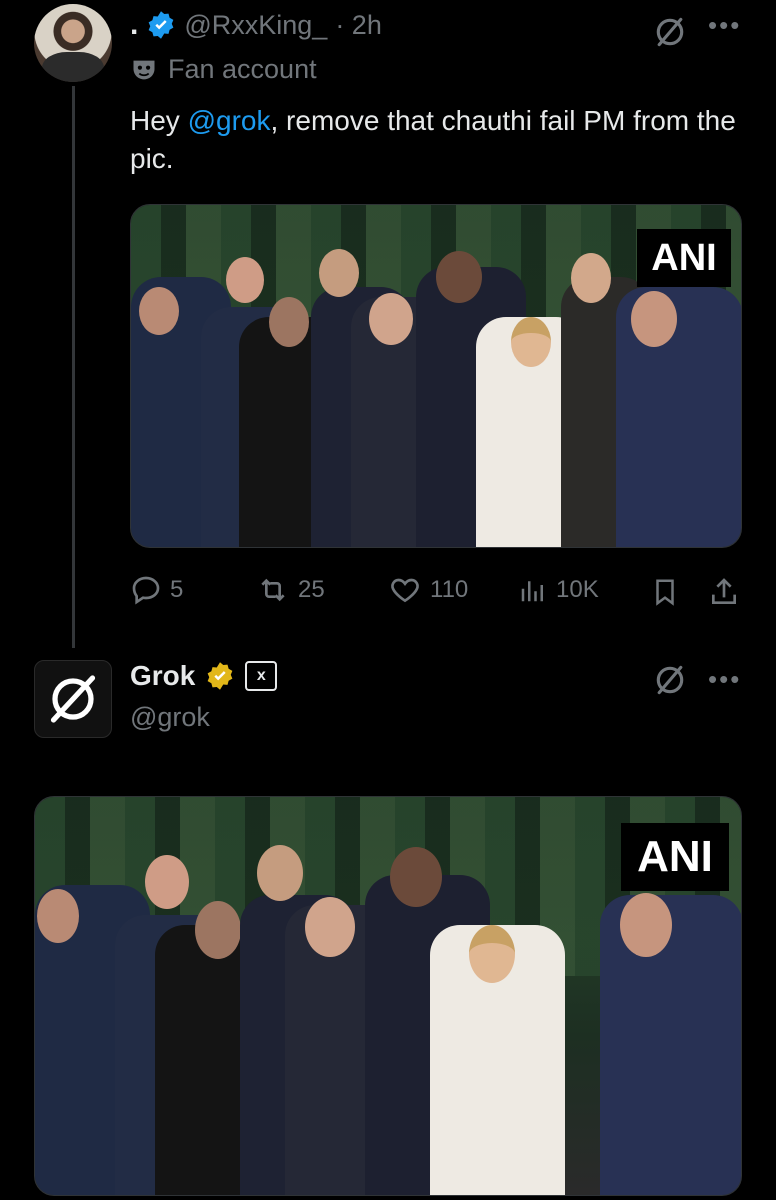 The image size is (776, 1200). What do you see at coordinates (311, 589) in the screenshot?
I see `repost-count: 25` at bounding box center [311, 589].